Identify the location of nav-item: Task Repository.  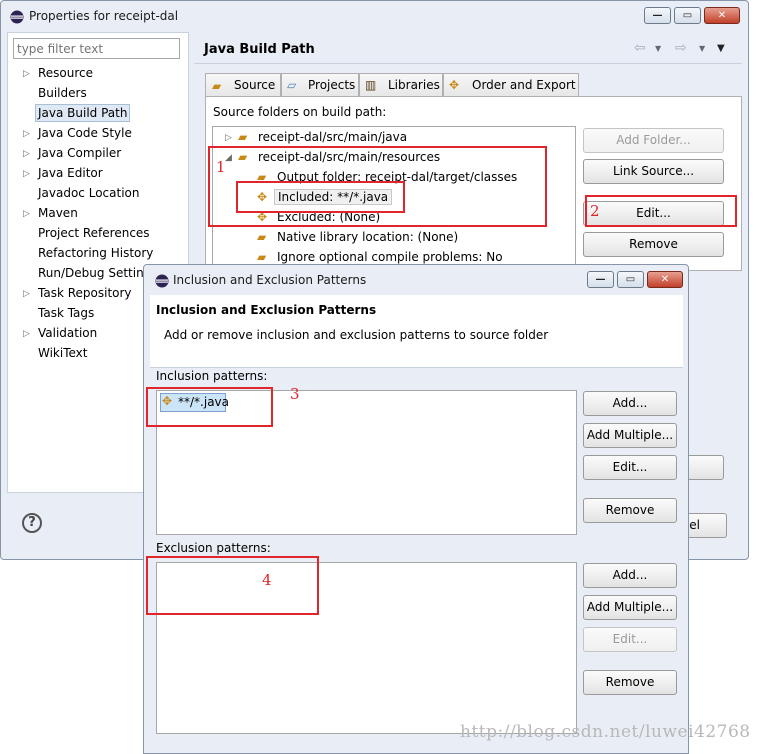
(85, 293).